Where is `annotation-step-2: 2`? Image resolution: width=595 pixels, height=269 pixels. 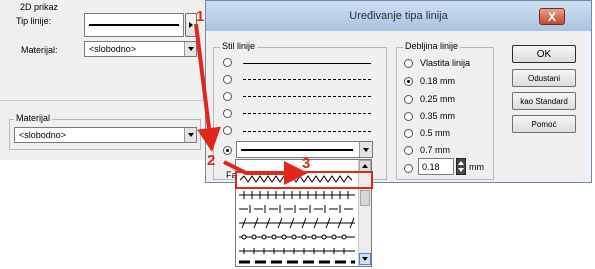
annotation-step-2: 2 is located at coordinates (211, 160).